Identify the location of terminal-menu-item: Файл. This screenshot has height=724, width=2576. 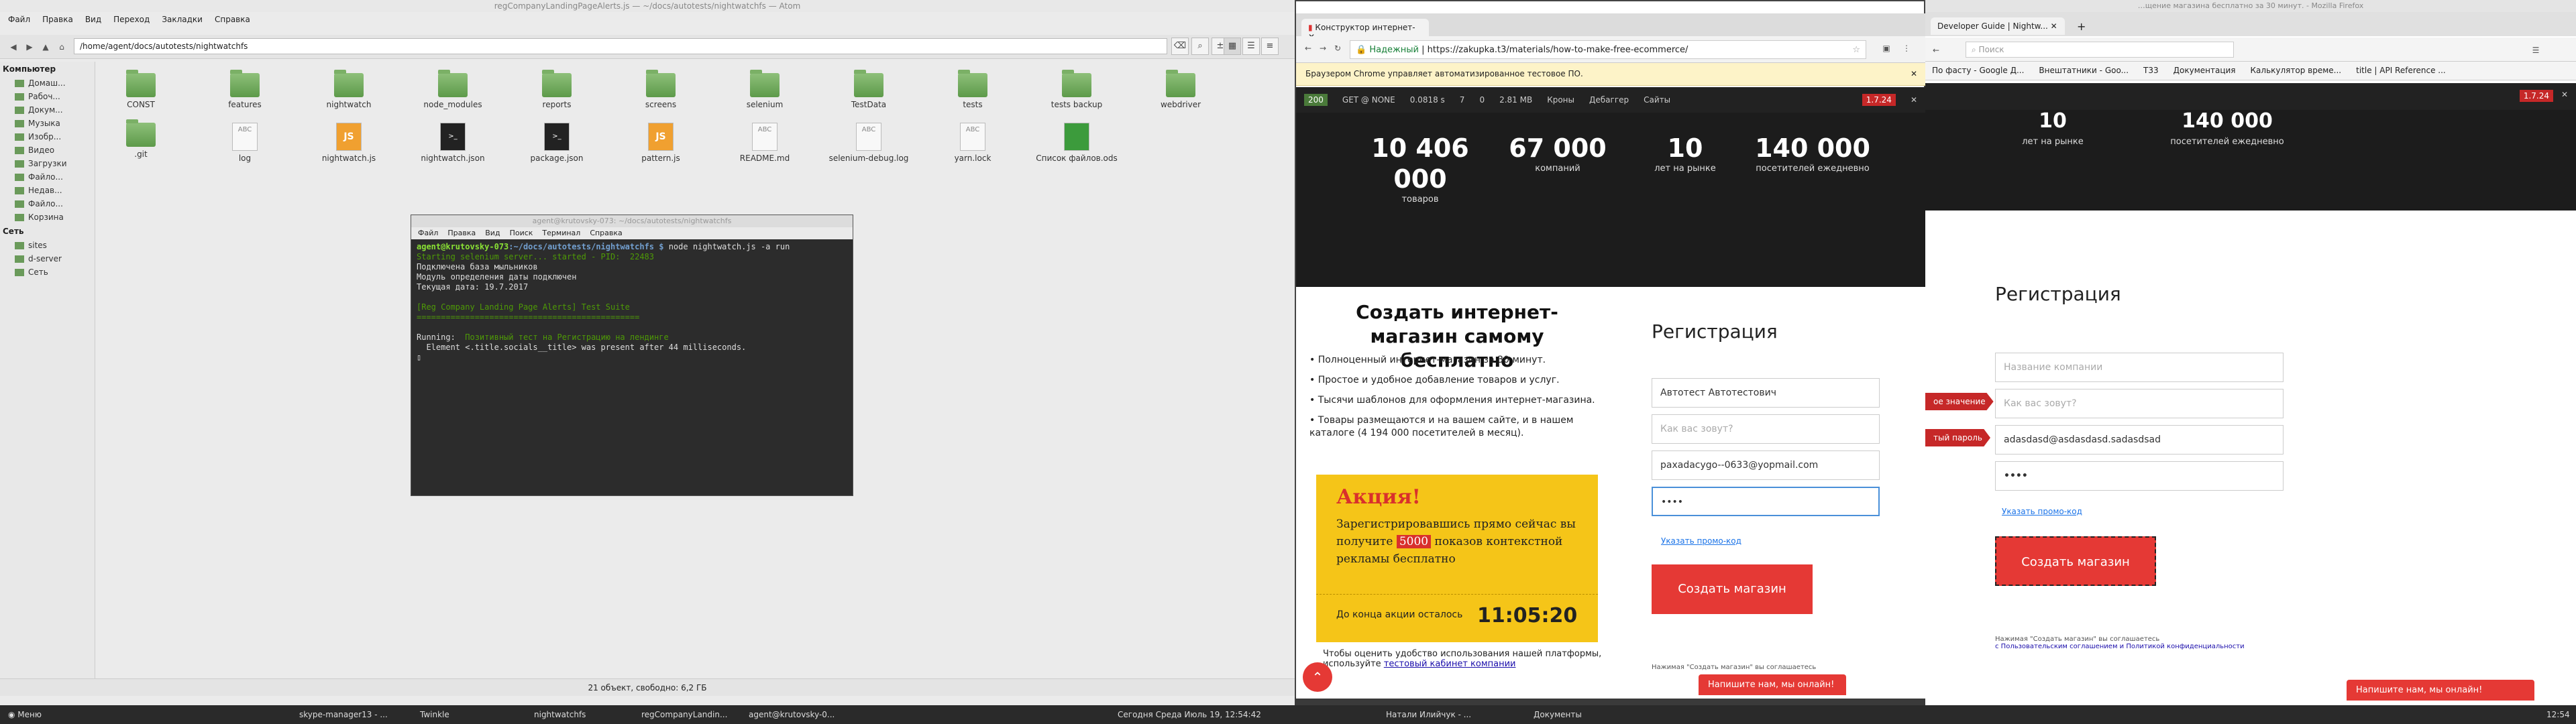
(428, 233).